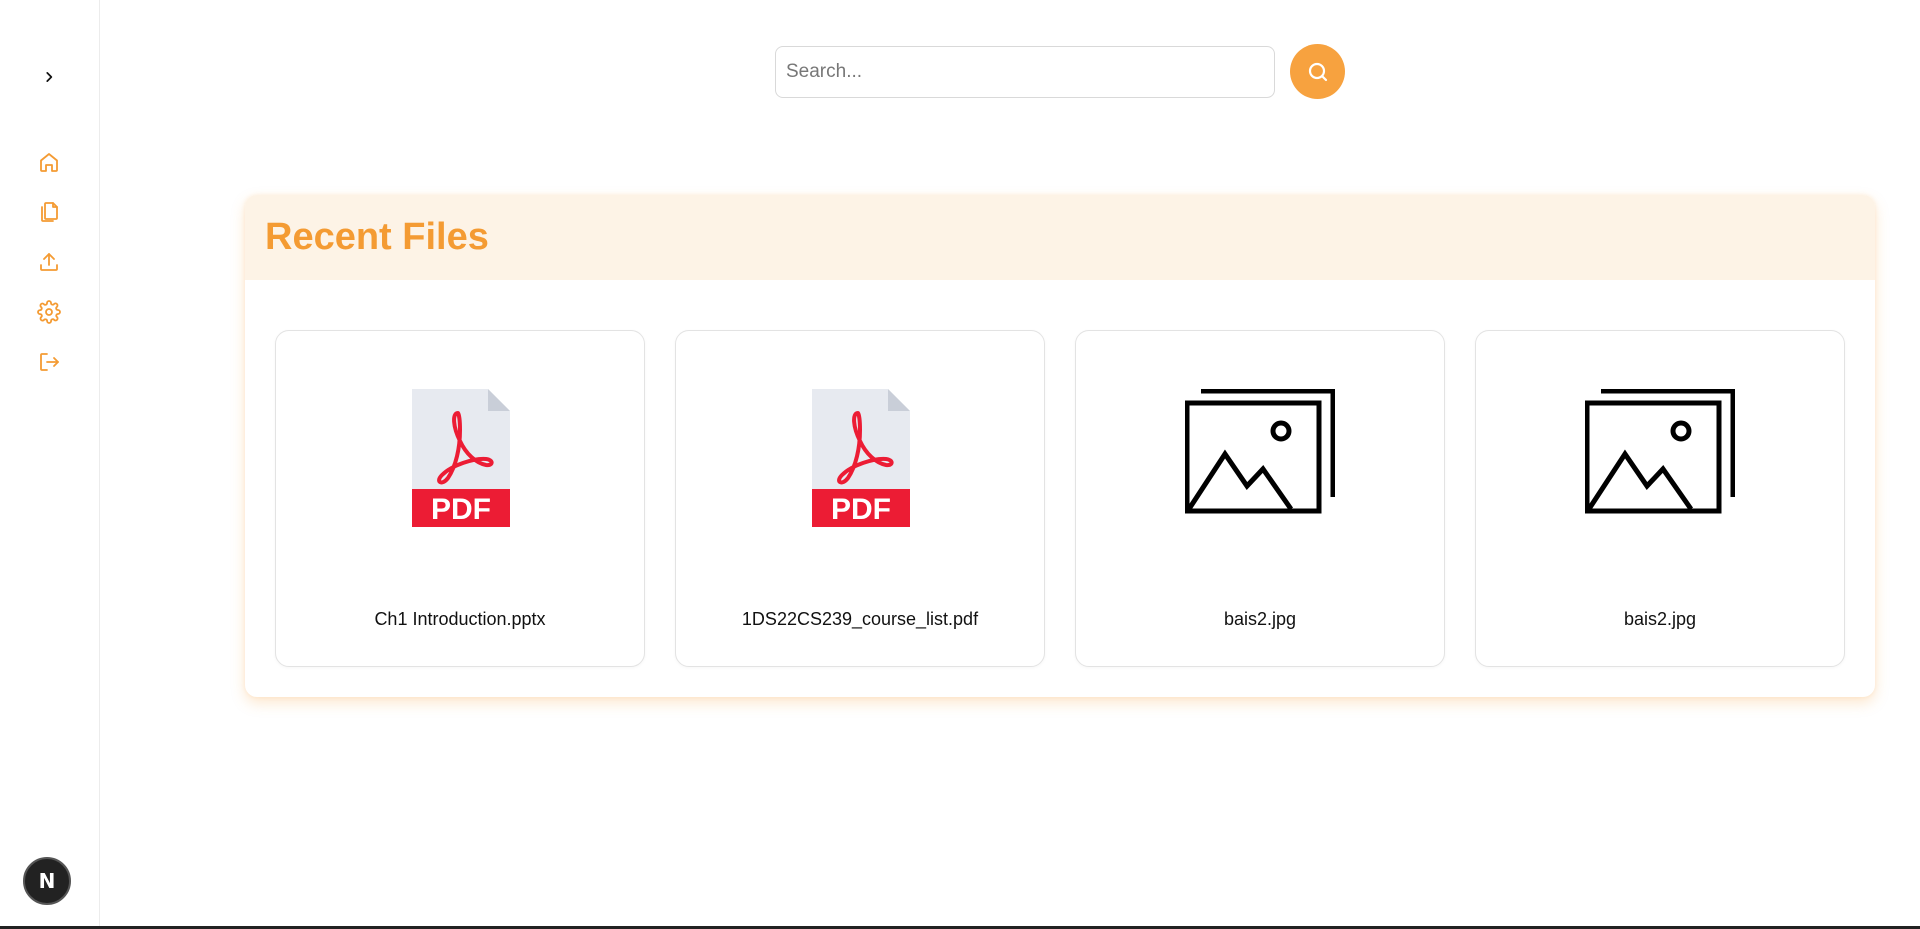  I want to click on search-button, so click(1317, 71).